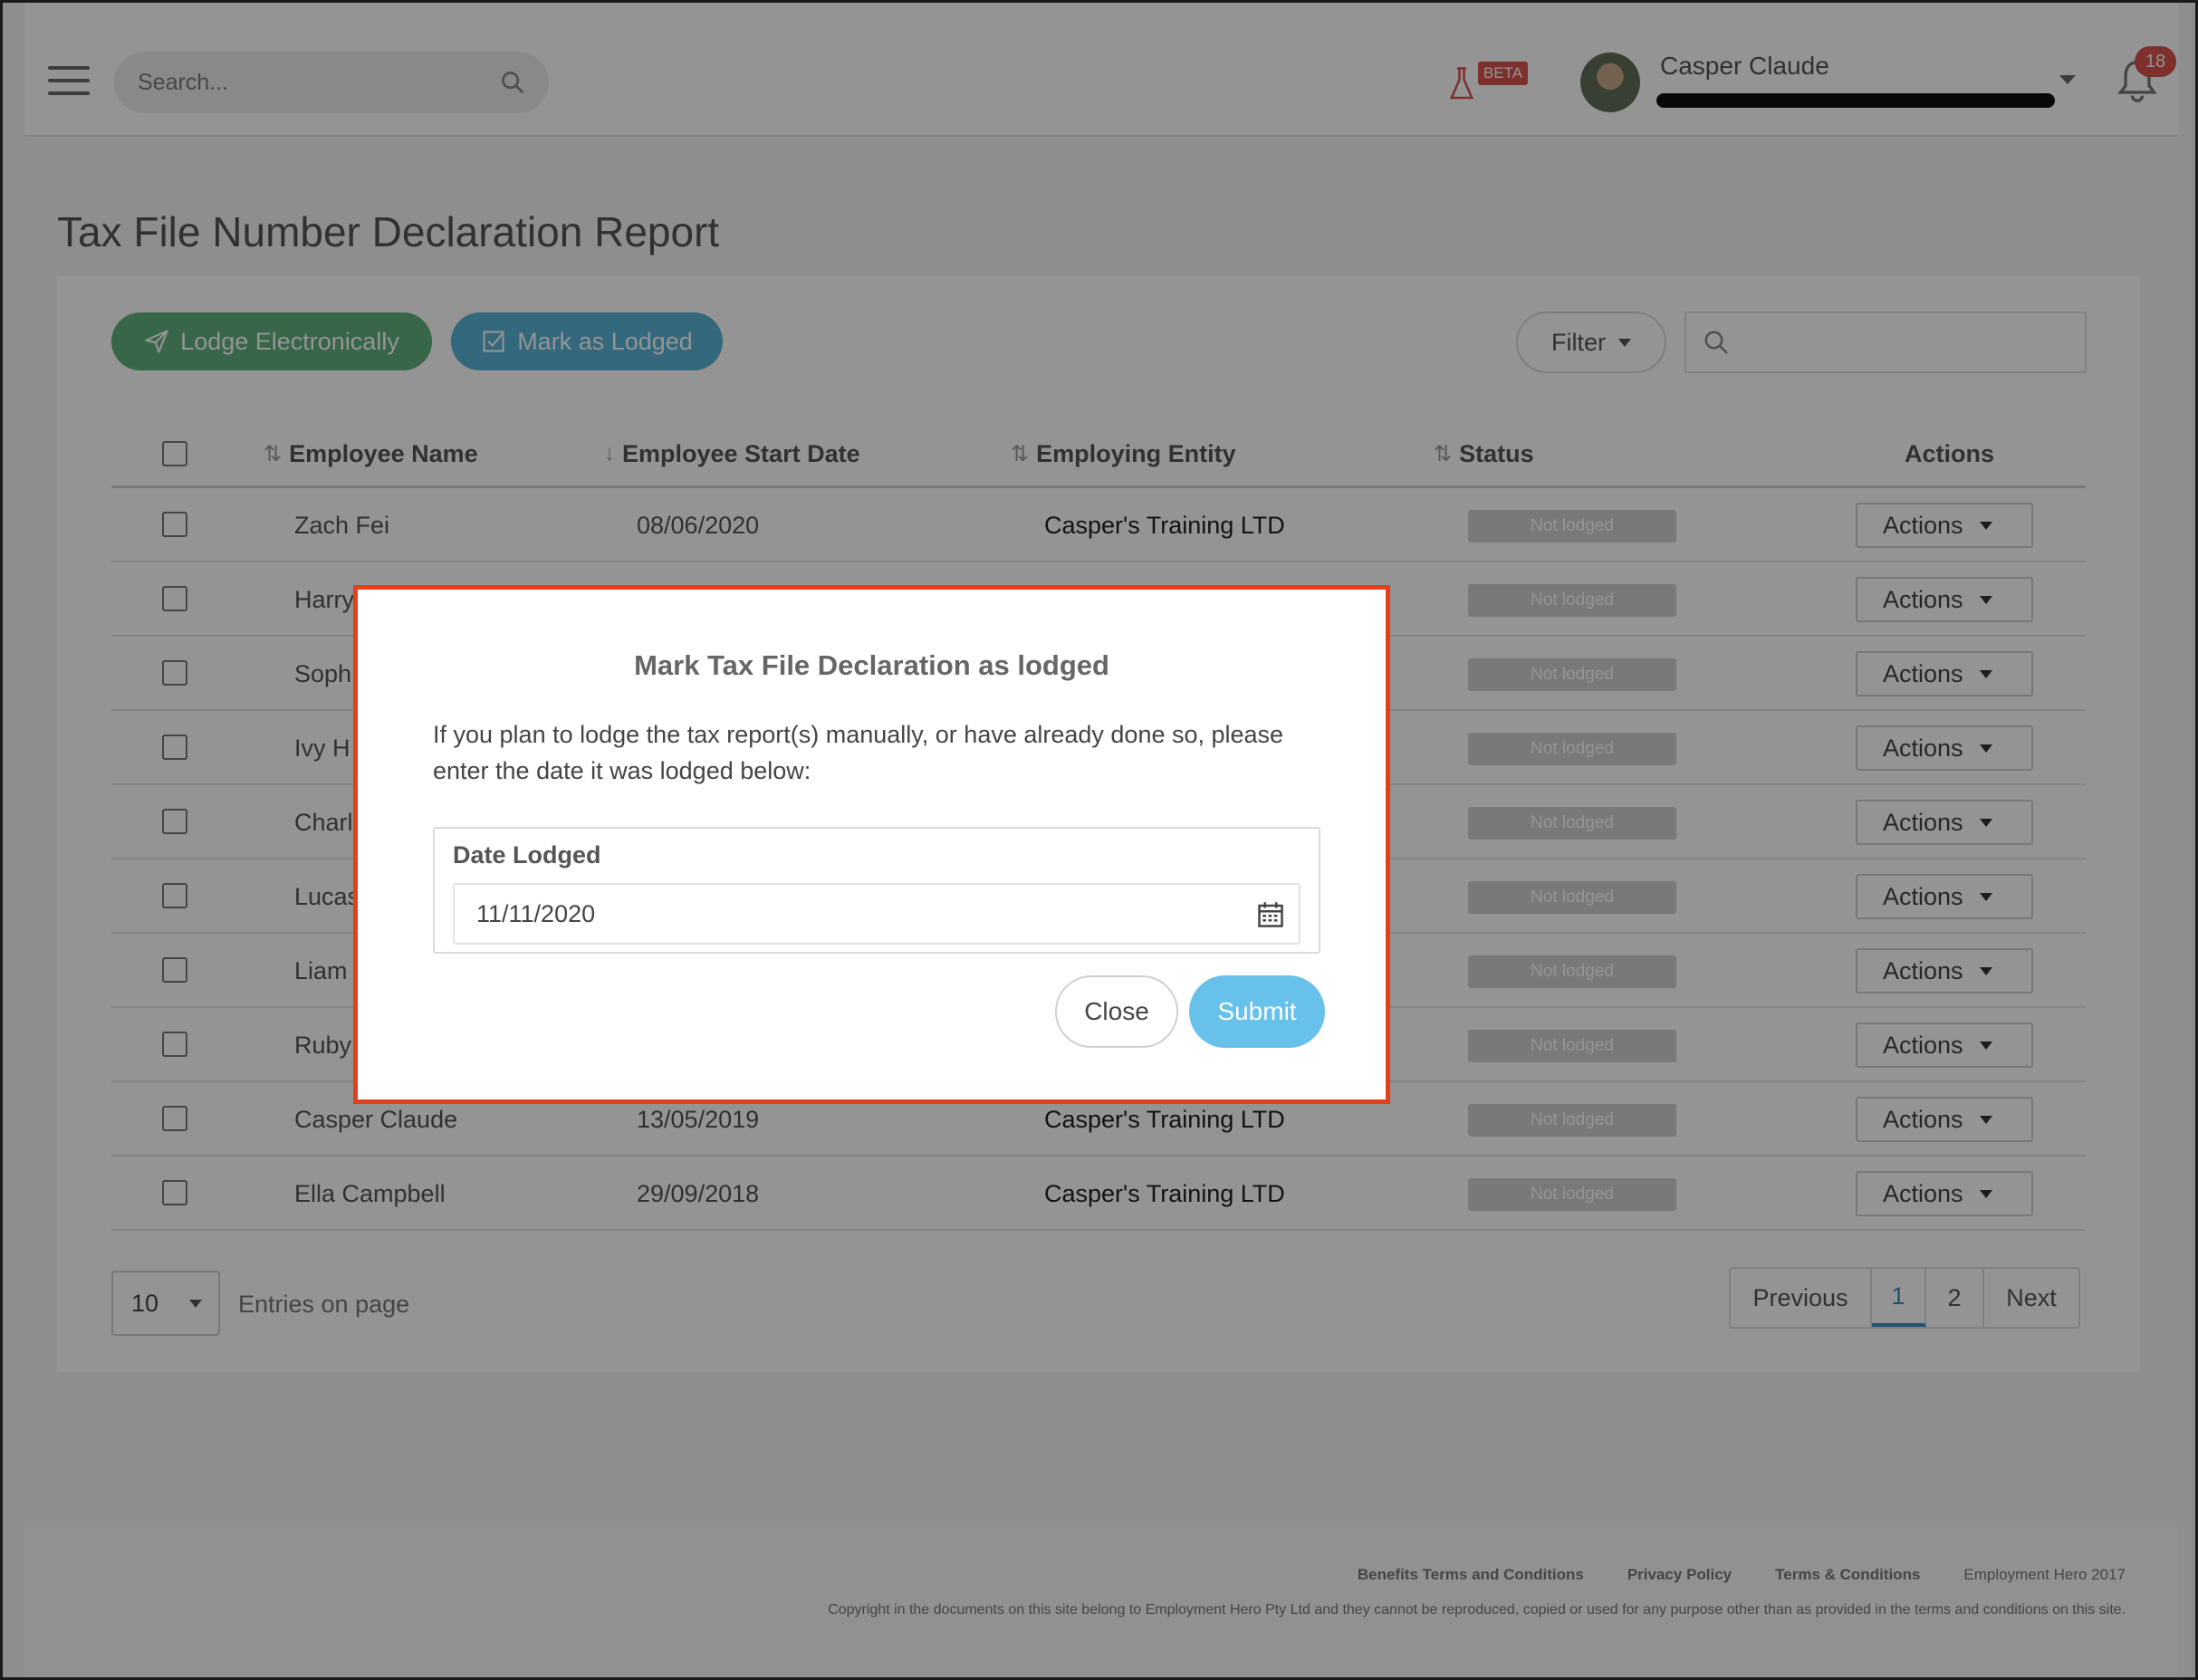 The width and height of the screenshot is (2198, 1680). Describe the element at coordinates (527, 855) in the screenshot. I see `date-lodged-label: Date Lodged` at that location.